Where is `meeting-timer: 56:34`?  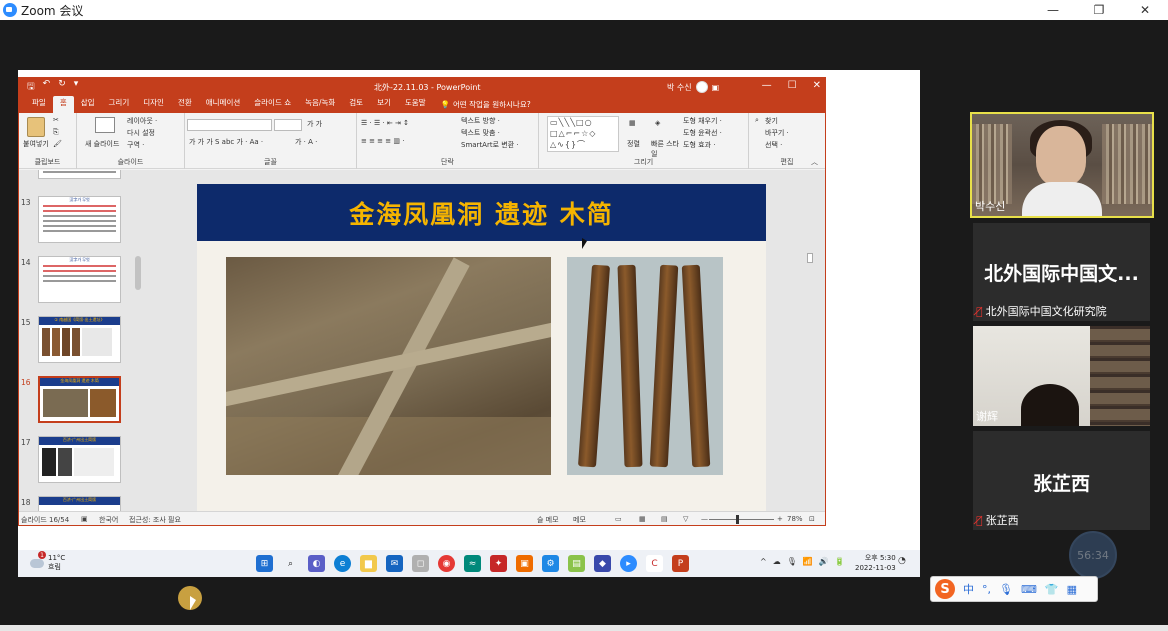
meeting-timer: 56:34 is located at coordinates (1093, 555).